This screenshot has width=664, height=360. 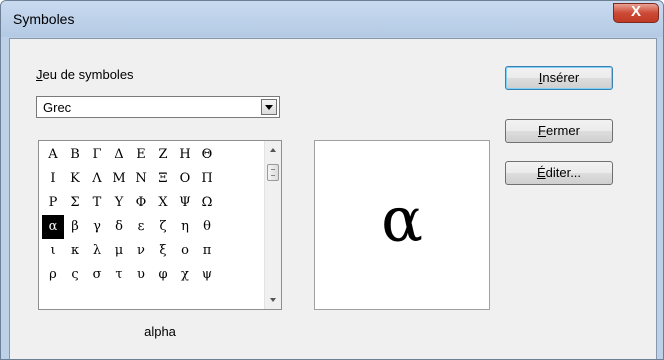 I want to click on symbol-cell: η, so click(x=185, y=227).